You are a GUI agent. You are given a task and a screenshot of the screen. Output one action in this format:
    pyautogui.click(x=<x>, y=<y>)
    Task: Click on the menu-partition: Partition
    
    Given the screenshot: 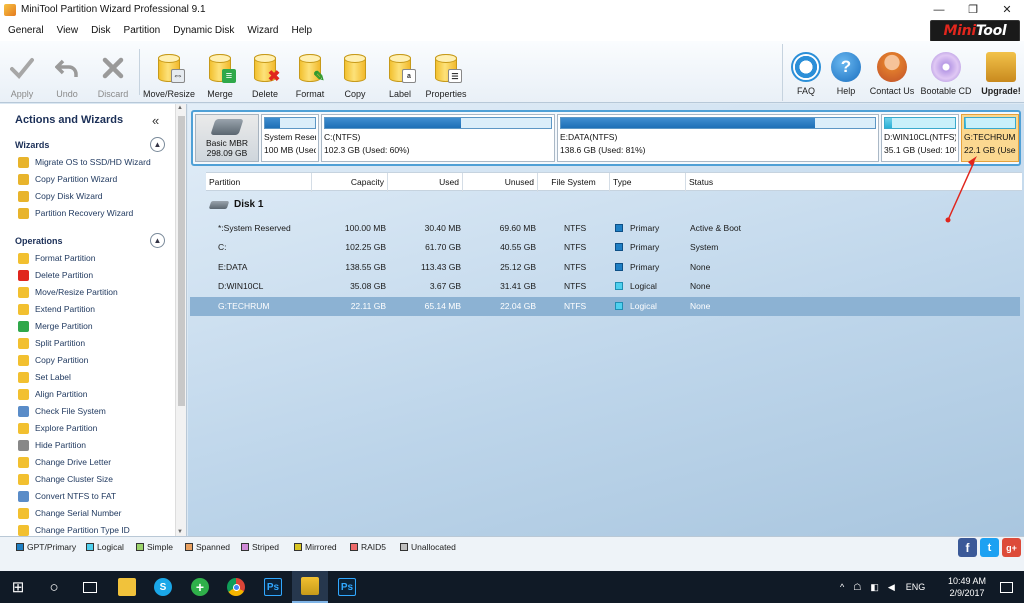 What is the action you would take?
    pyautogui.click(x=142, y=30)
    